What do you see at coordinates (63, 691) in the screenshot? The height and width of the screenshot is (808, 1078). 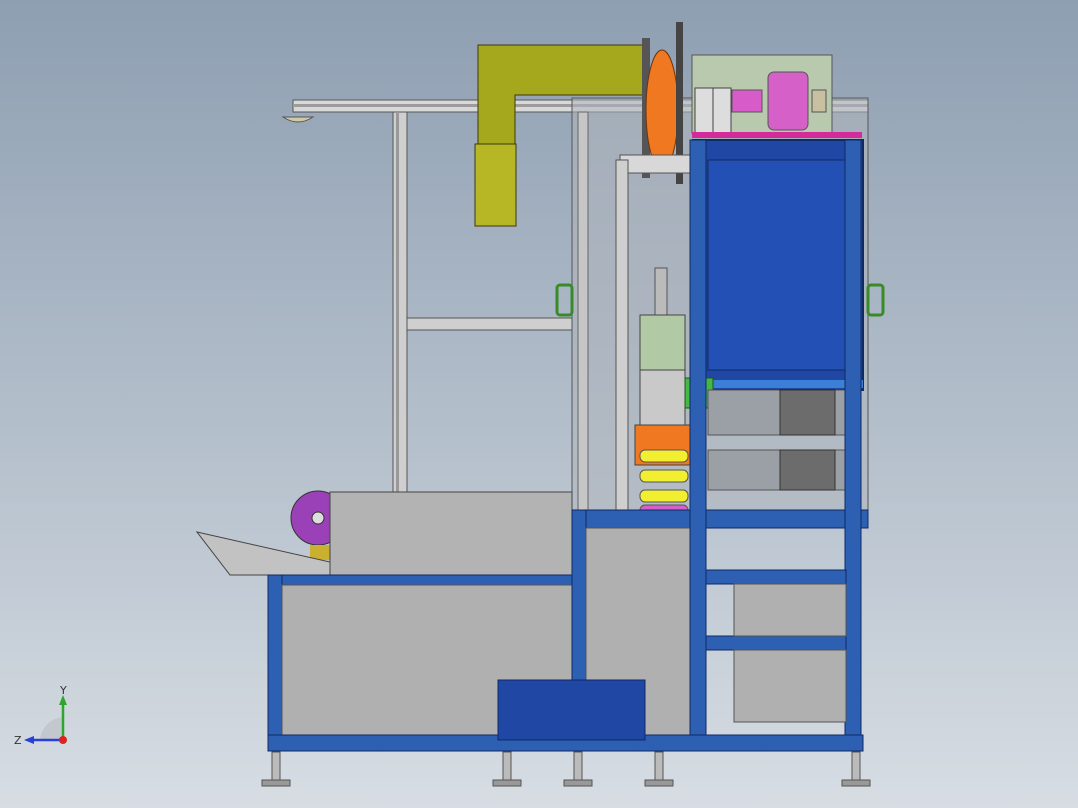 I see `y-axis-label: Y` at bounding box center [63, 691].